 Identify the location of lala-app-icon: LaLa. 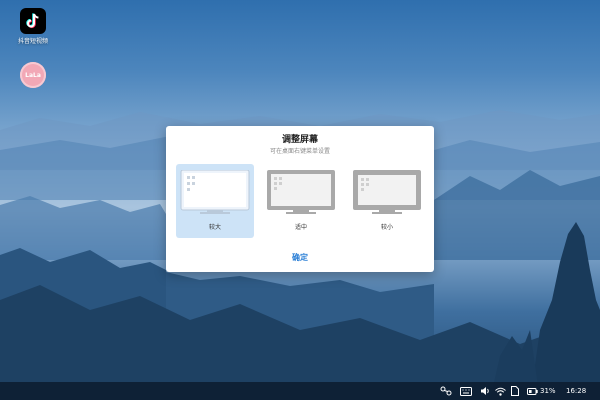
(33, 75).